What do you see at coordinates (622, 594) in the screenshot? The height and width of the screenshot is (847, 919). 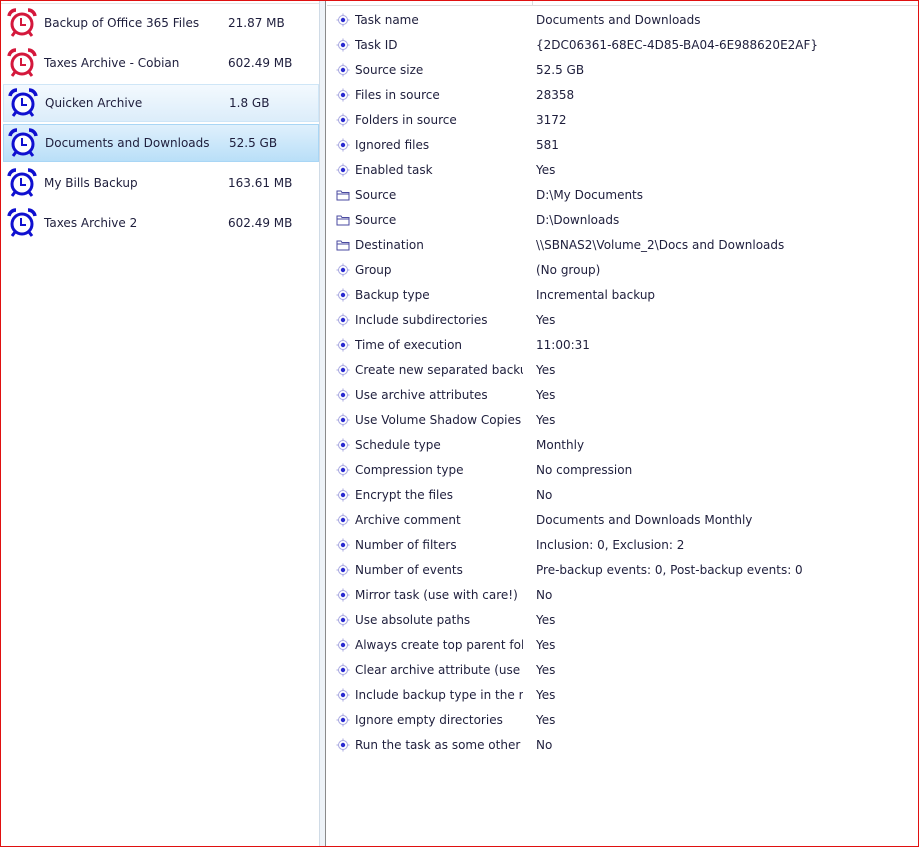 I see `property-row: Mirror task (use with care!) No` at bounding box center [622, 594].